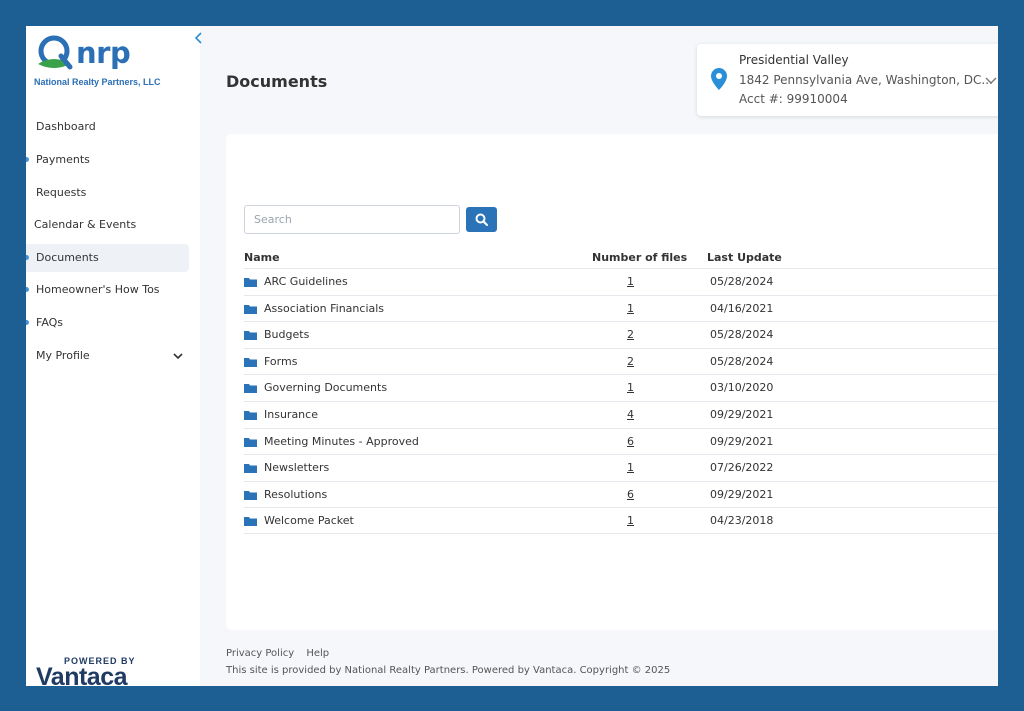 This screenshot has height=711, width=1024. I want to click on document-folder-name: Association Financials, so click(324, 308).